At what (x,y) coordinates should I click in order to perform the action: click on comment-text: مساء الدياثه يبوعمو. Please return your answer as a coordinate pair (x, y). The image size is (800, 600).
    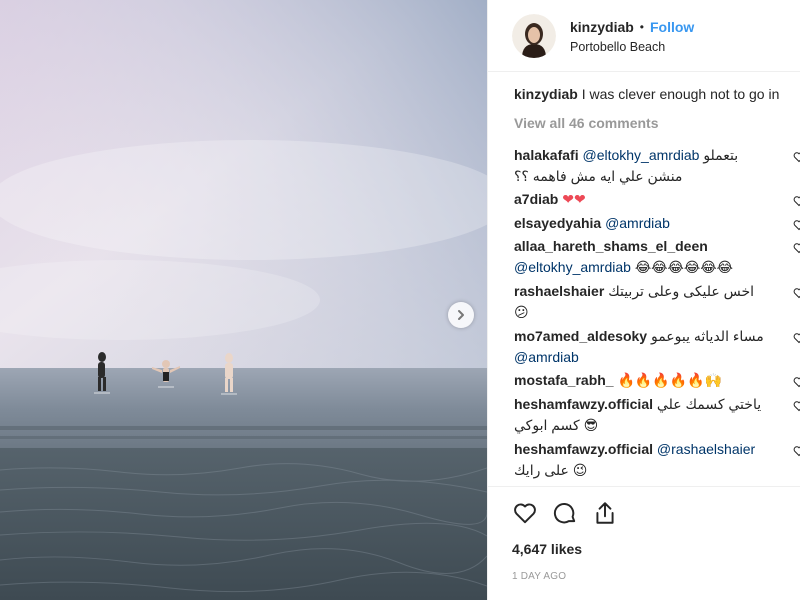
    Looking at the image, I should click on (707, 336).